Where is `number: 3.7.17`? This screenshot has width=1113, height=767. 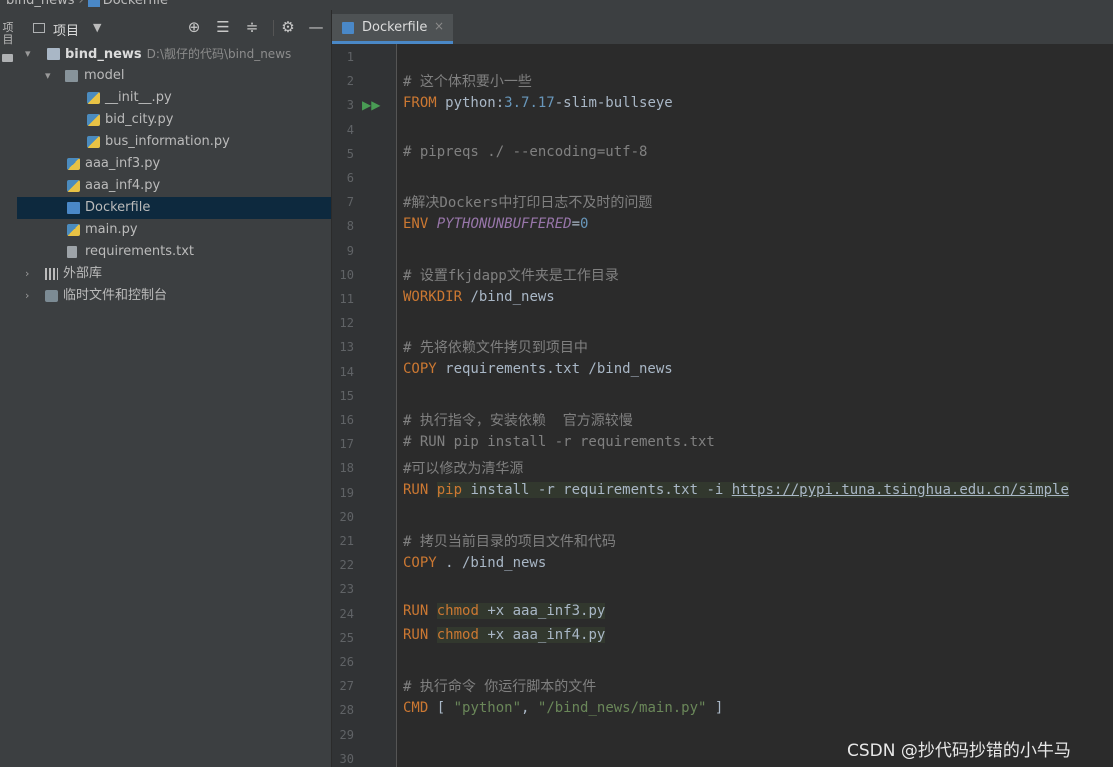 number: 3.7.17 is located at coordinates (529, 103).